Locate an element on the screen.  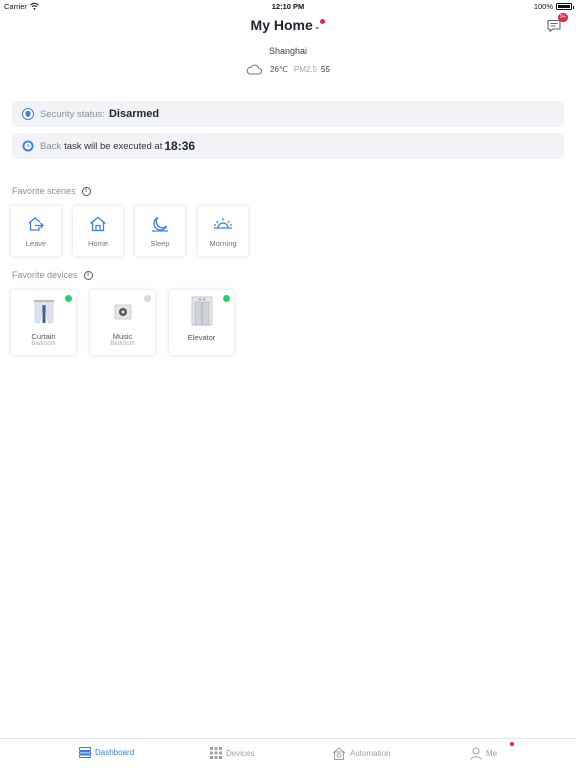
device-card-music: Music Bedroom is located at coordinates (122, 322).